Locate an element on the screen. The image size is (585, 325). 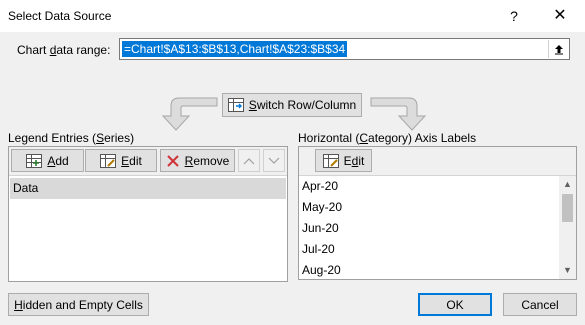
chart-data-range-label: Chart data range: is located at coordinates (64, 50).